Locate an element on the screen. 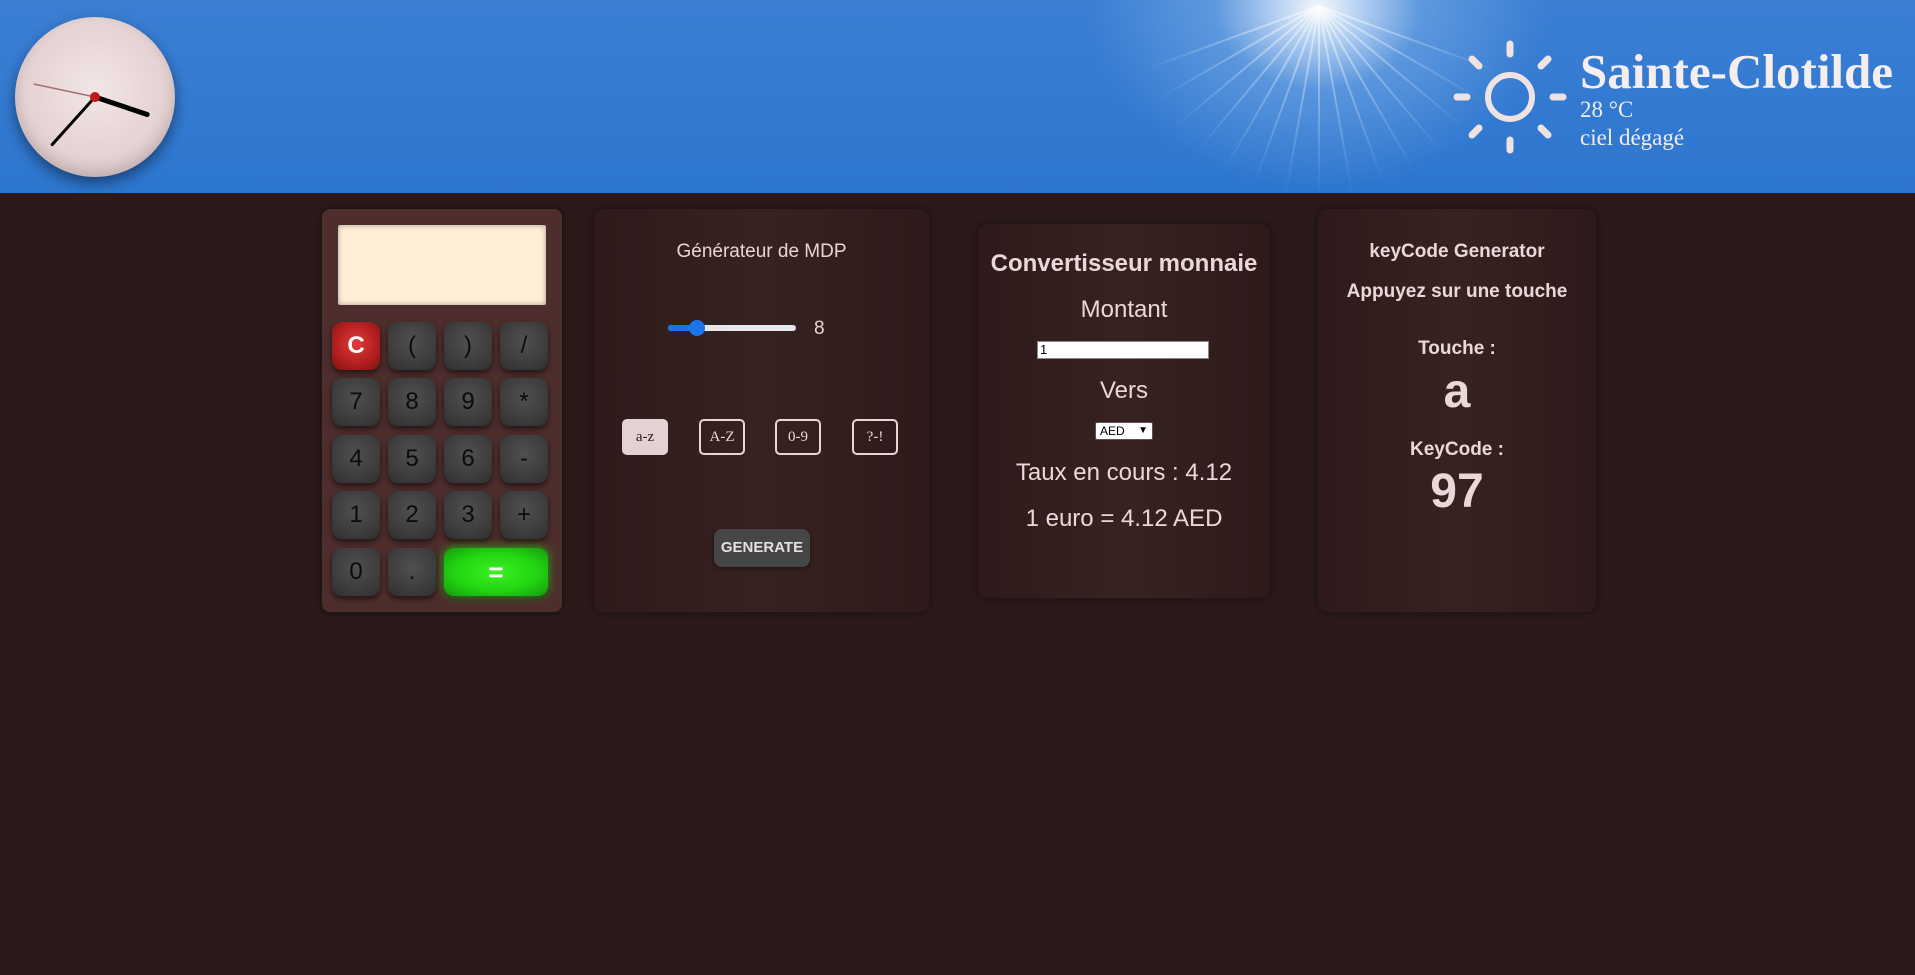 Image resolution: width=1915 pixels, height=975 pixels. eight-key: 8 is located at coordinates (412, 402).